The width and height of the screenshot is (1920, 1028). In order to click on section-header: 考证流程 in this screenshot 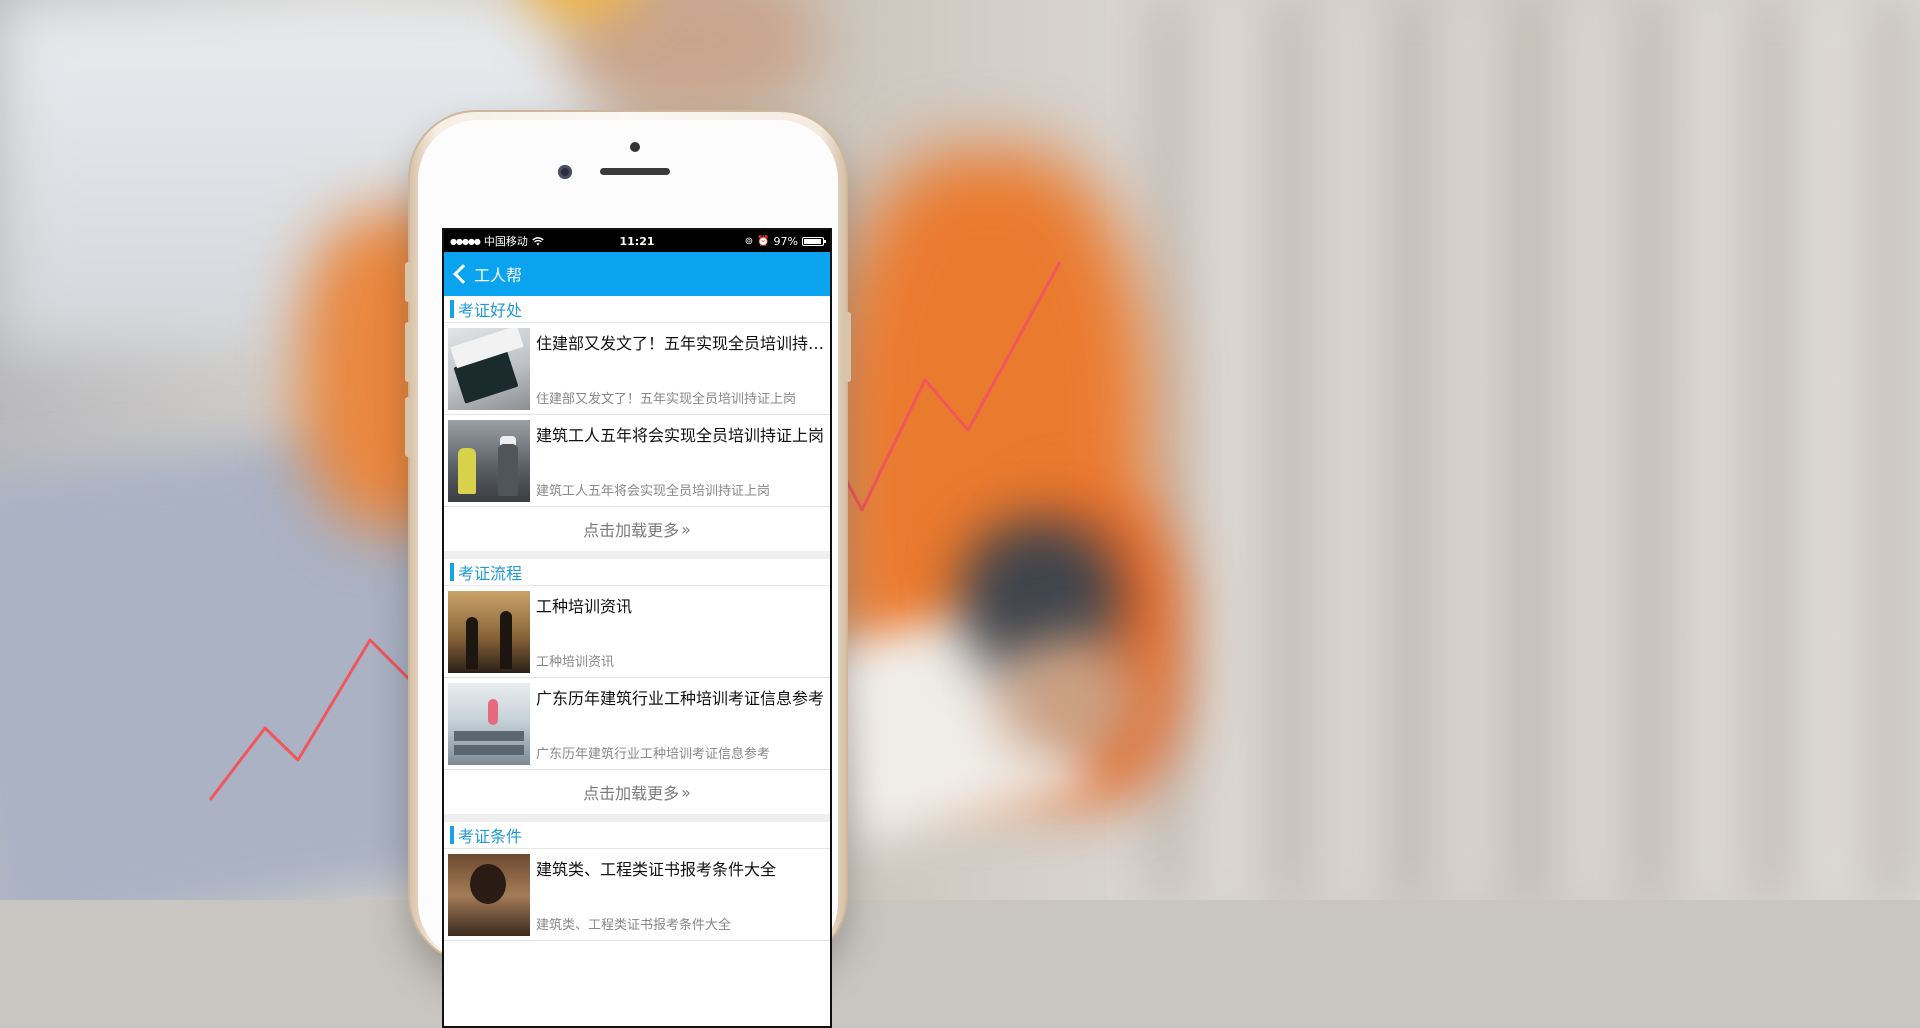, I will do `click(637, 572)`.